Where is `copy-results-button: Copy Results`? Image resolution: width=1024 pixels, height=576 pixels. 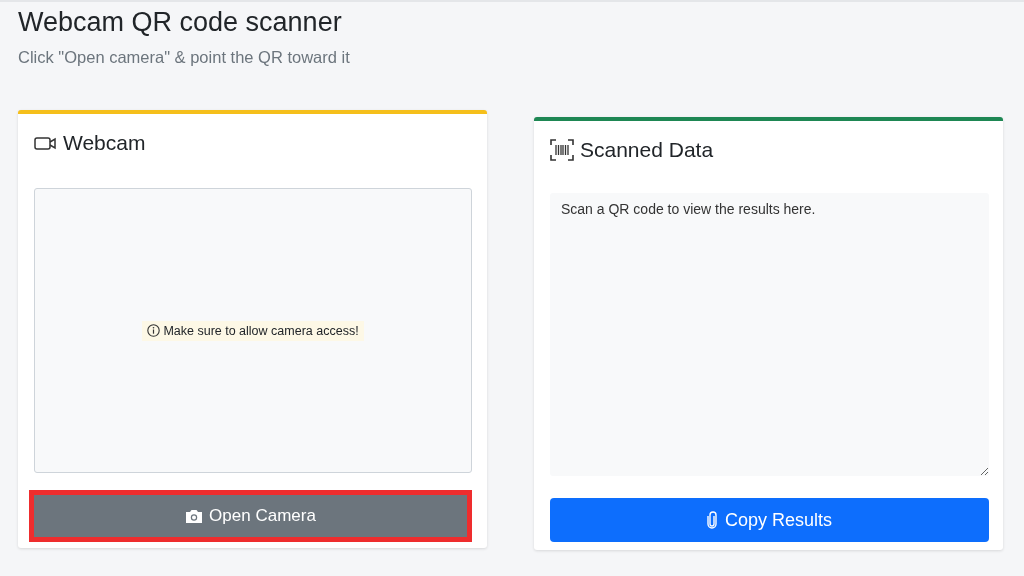 copy-results-button: Copy Results is located at coordinates (769, 520).